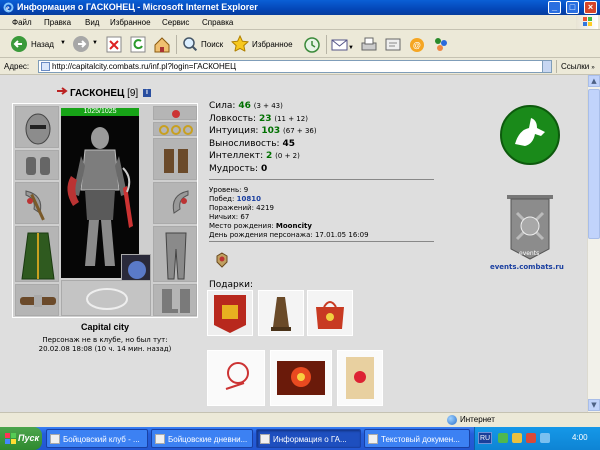 The image size is (600, 450). Describe the element at coordinates (369, 44) in the screenshot. I see `print-icon` at that location.